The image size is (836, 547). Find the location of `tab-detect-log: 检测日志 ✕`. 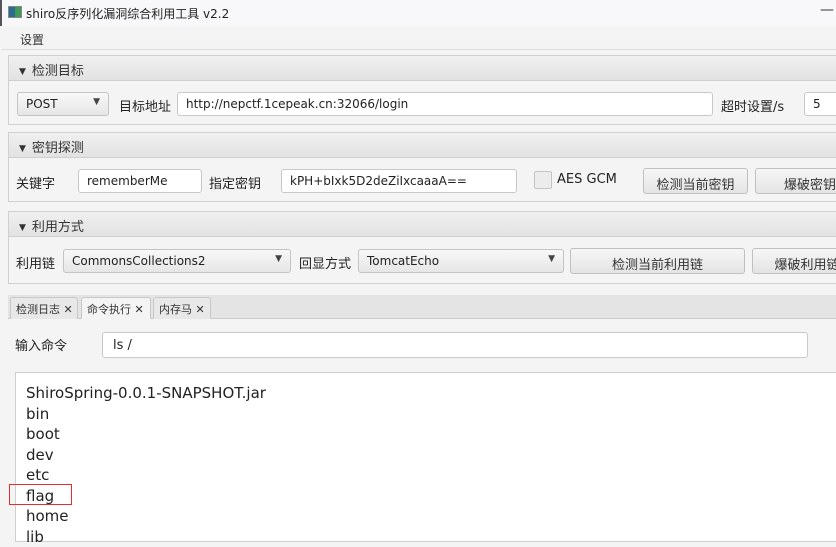

tab-detect-log: 检测日志 ✕ is located at coordinates (44, 308).